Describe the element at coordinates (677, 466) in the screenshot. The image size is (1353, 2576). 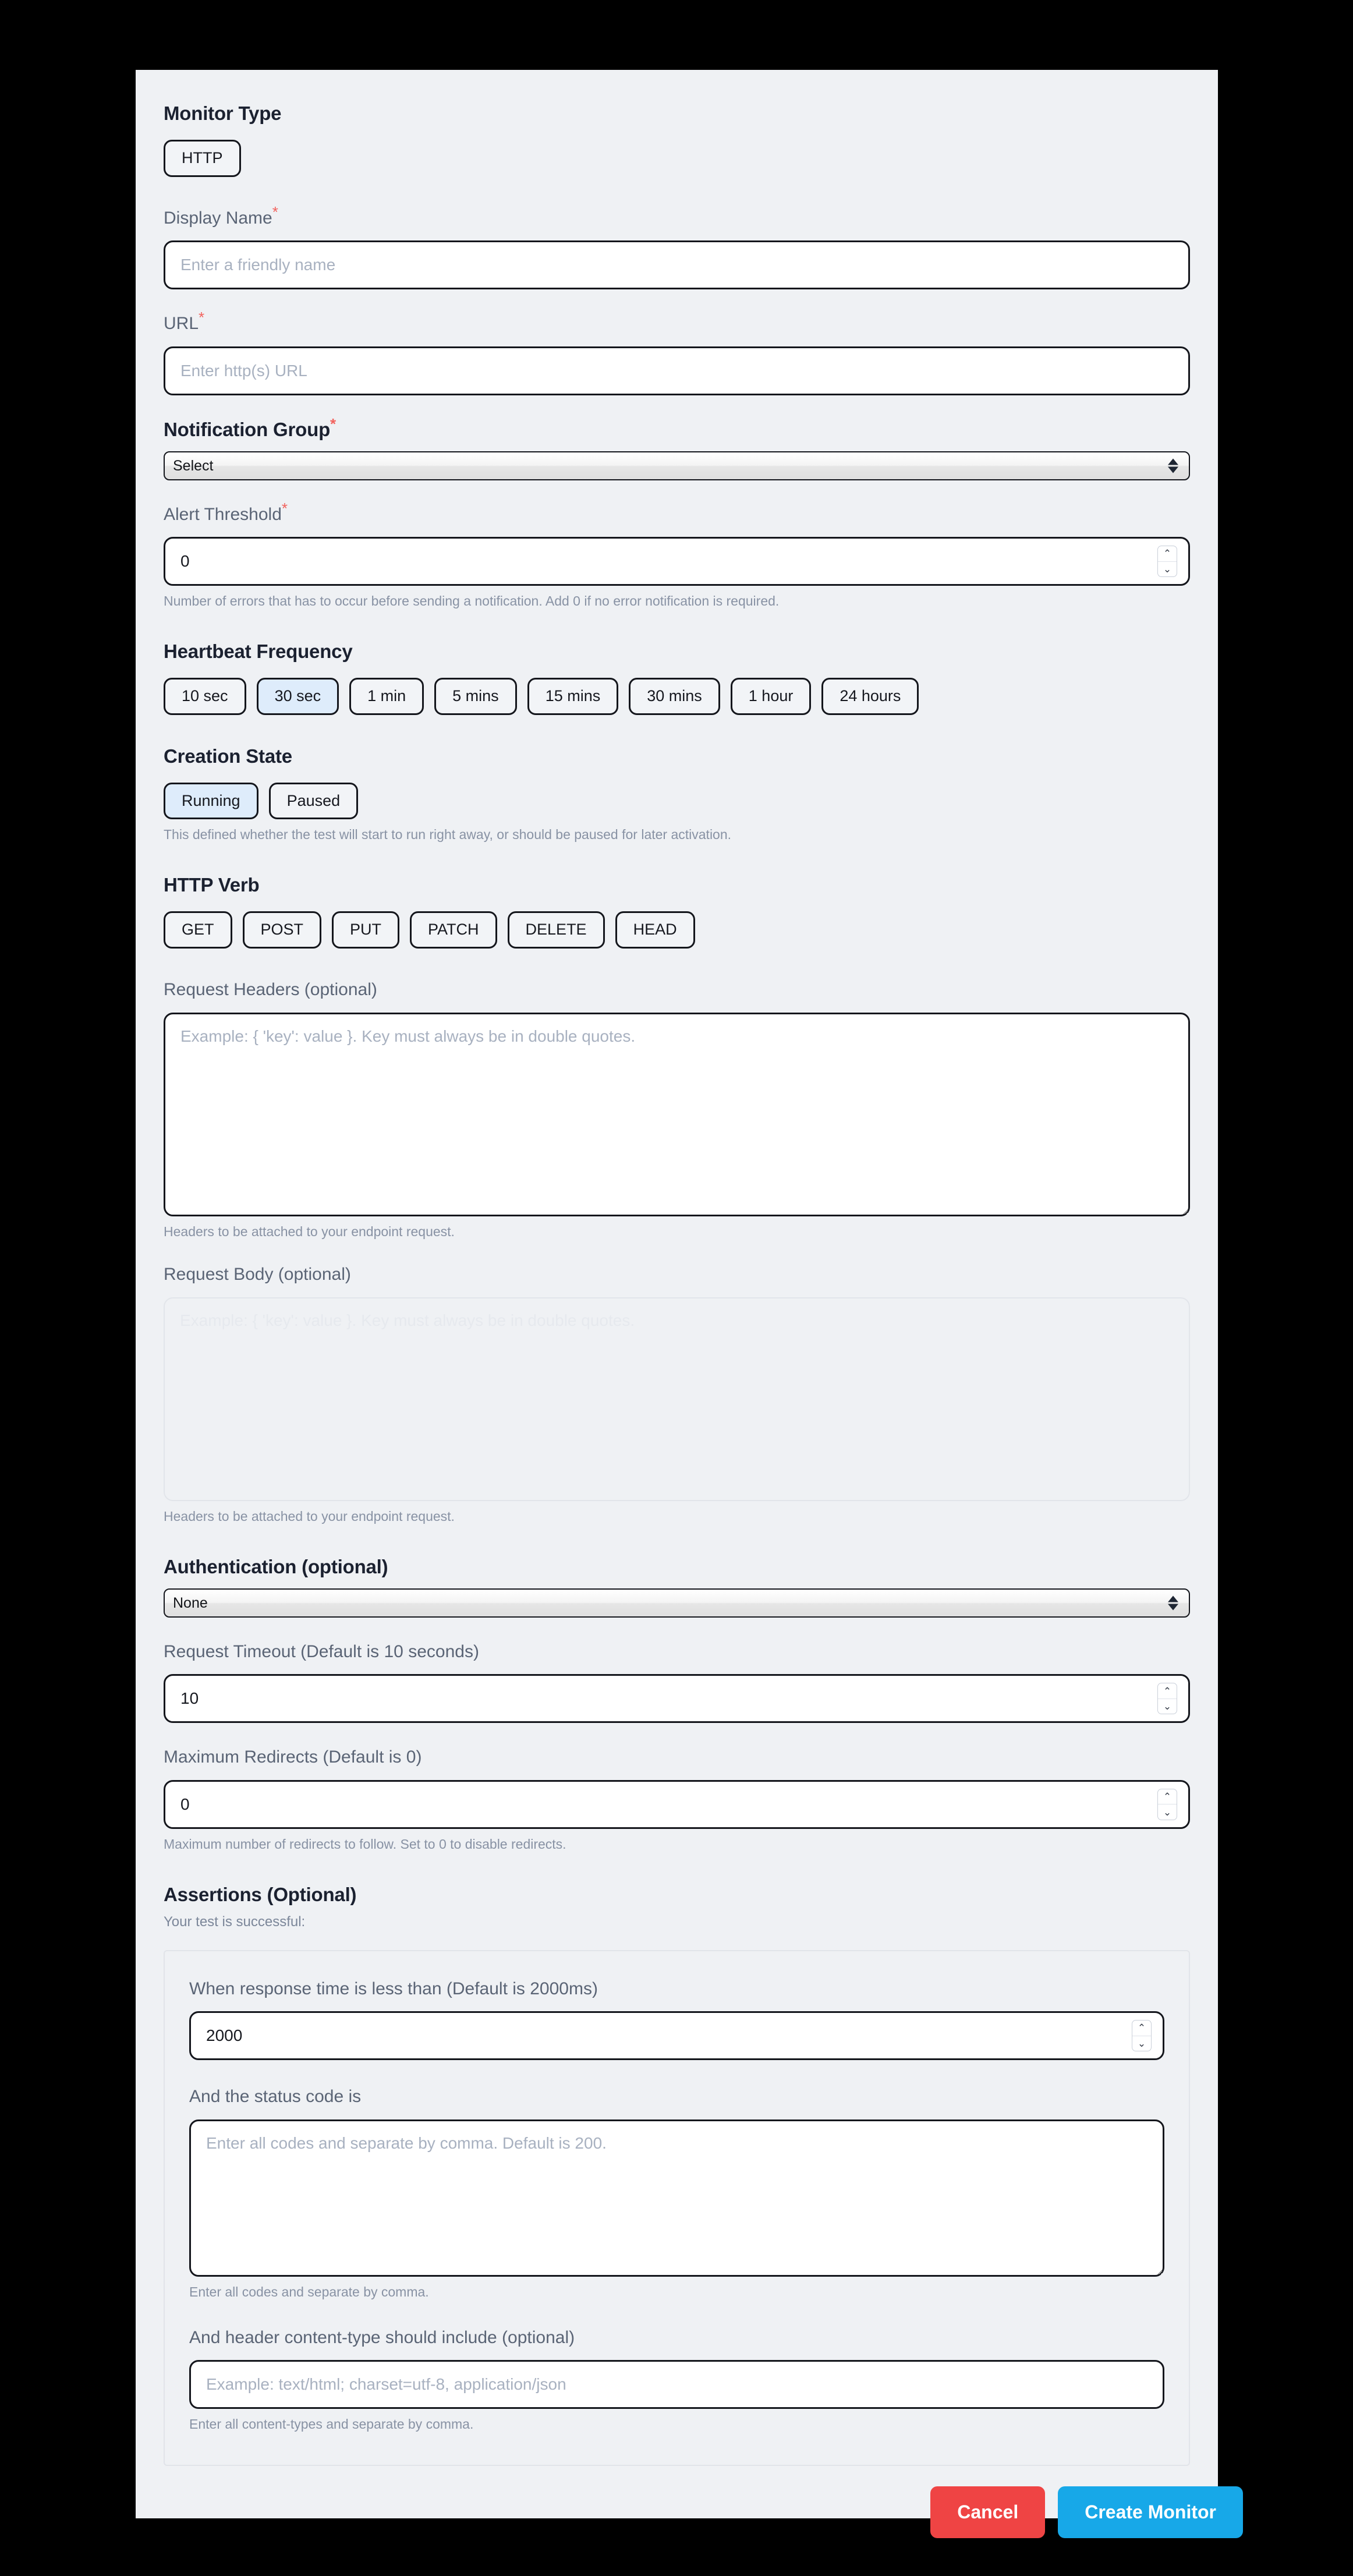
I see `notification-group-select: Select` at that location.